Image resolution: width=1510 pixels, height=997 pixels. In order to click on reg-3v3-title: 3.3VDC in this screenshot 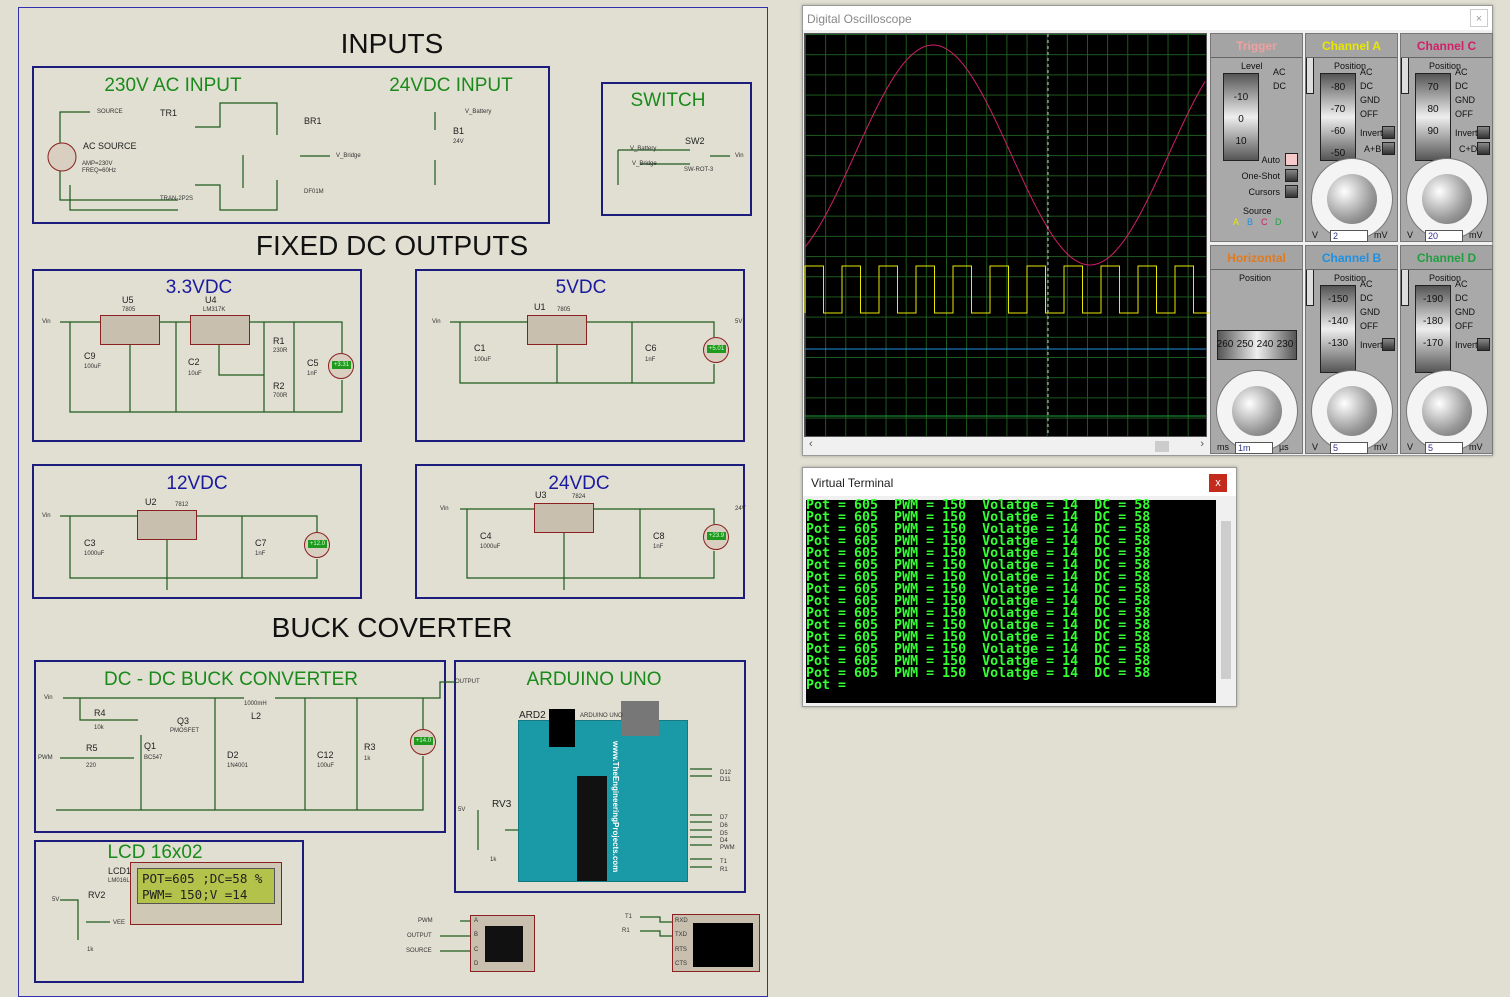, I will do `click(199, 287)`.